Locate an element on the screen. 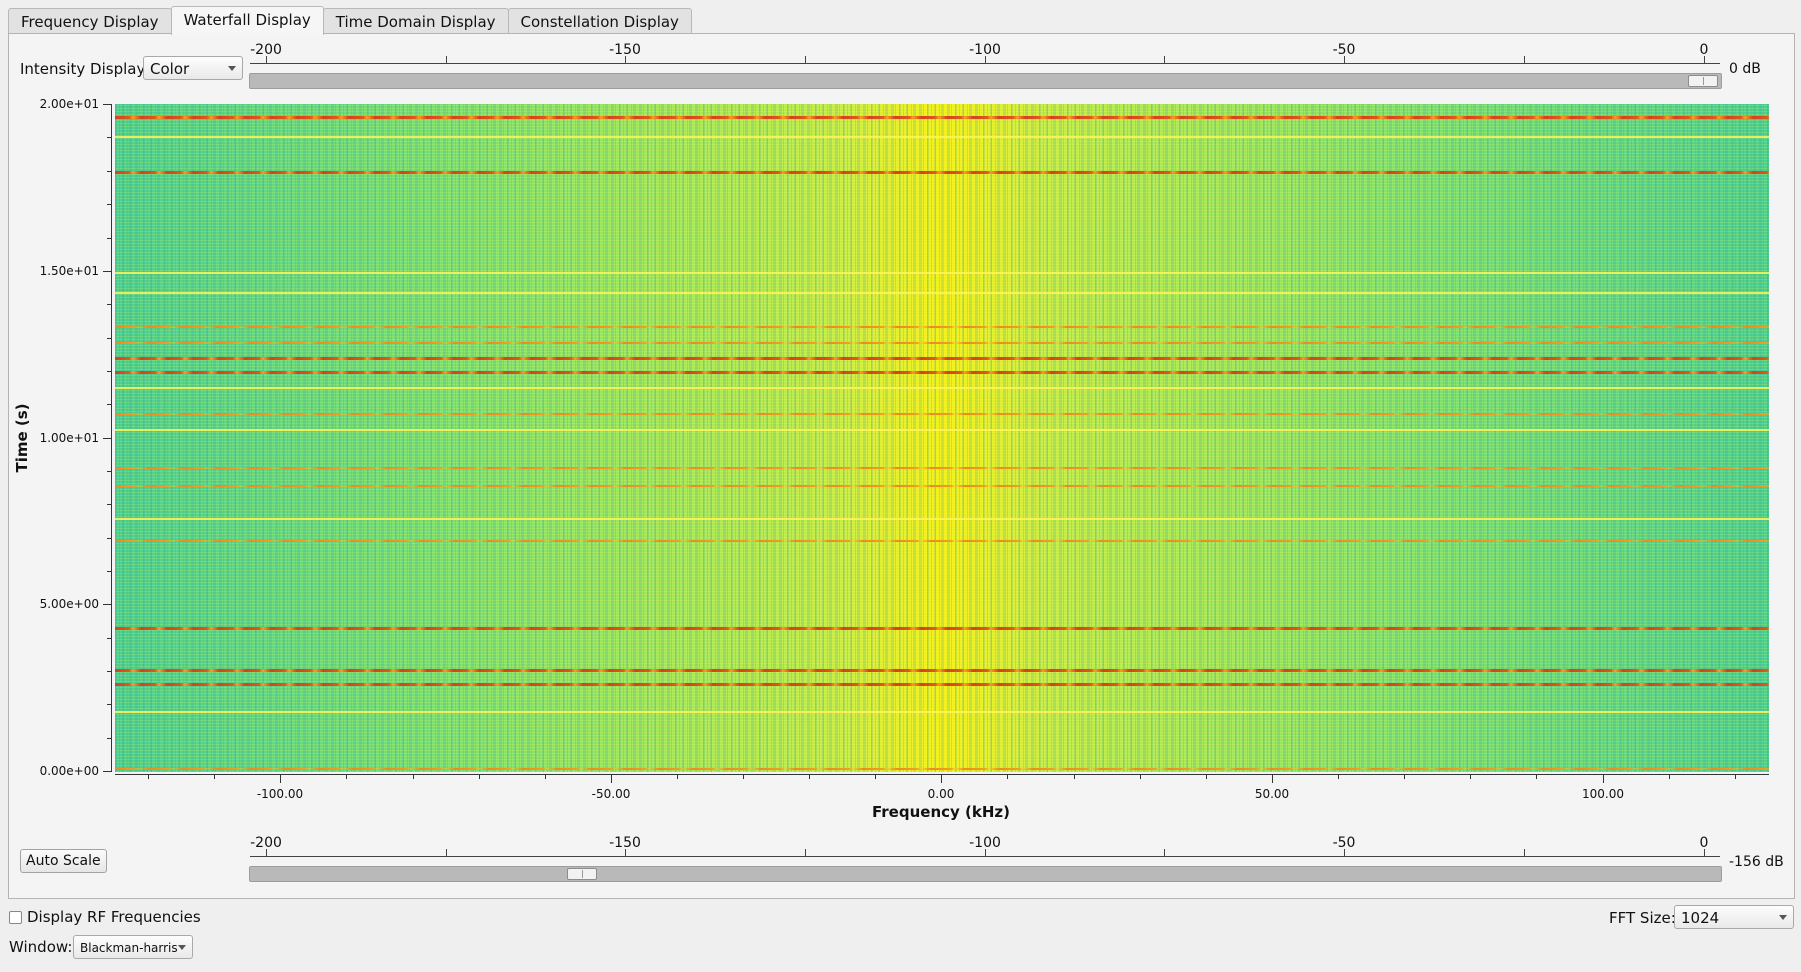 The width and height of the screenshot is (1801, 972). intensity-display-label: Intensity Display: is located at coordinates (85, 69).